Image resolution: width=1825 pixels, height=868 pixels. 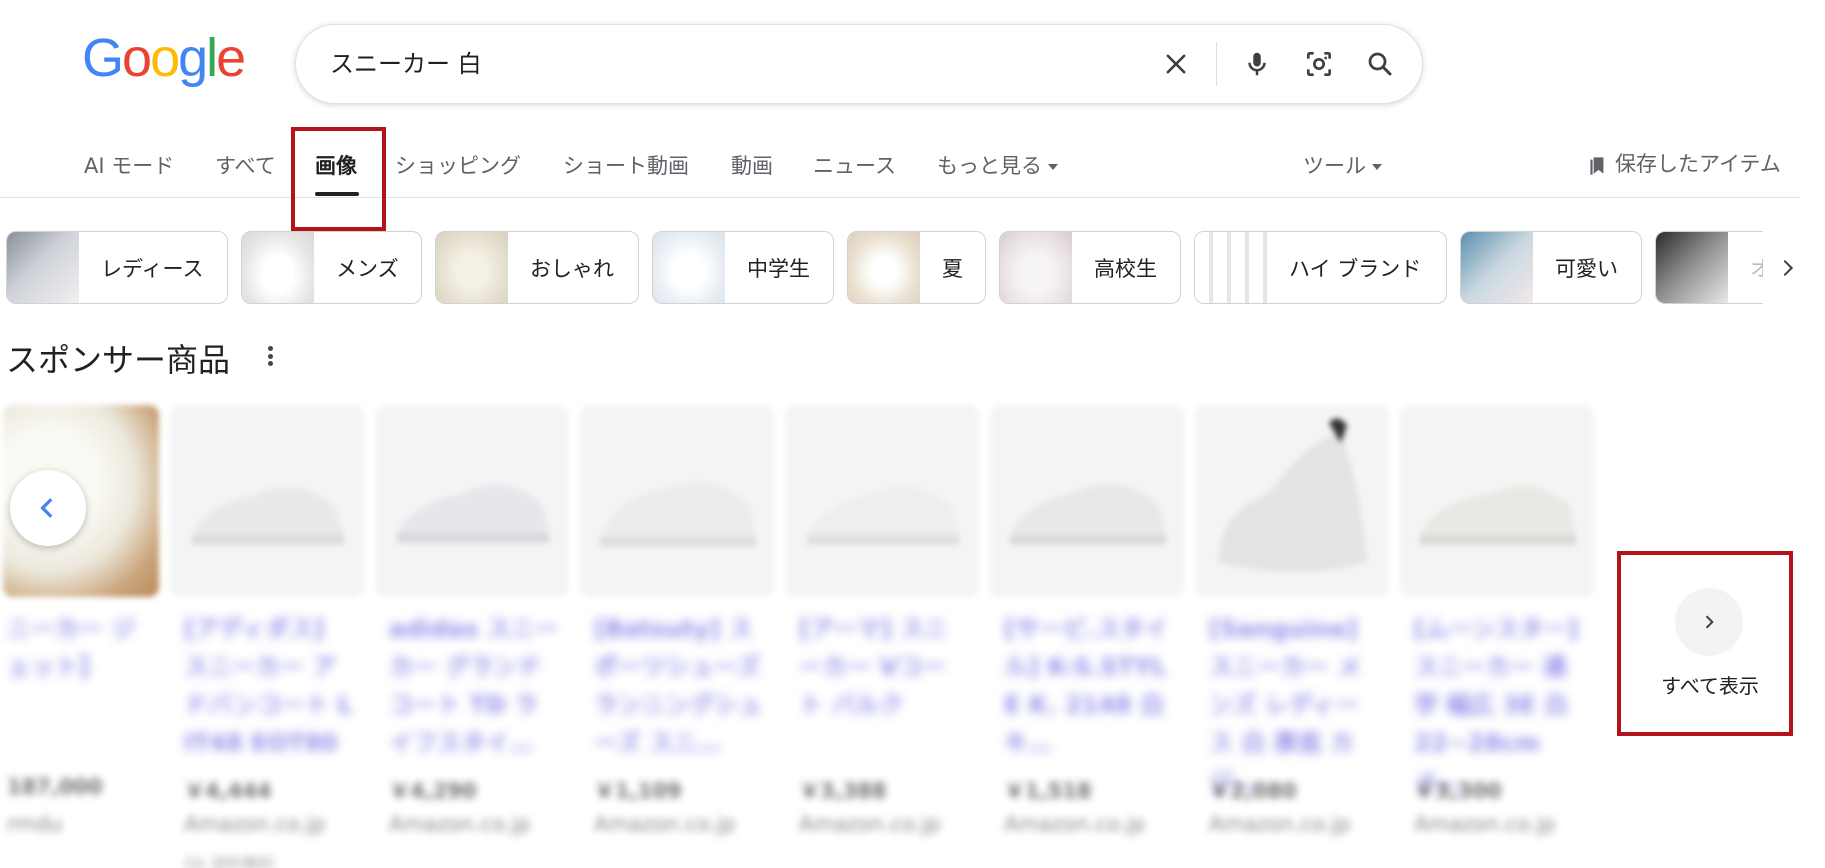 I want to click on chip-label: 中学生, so click(x=778, y=268).